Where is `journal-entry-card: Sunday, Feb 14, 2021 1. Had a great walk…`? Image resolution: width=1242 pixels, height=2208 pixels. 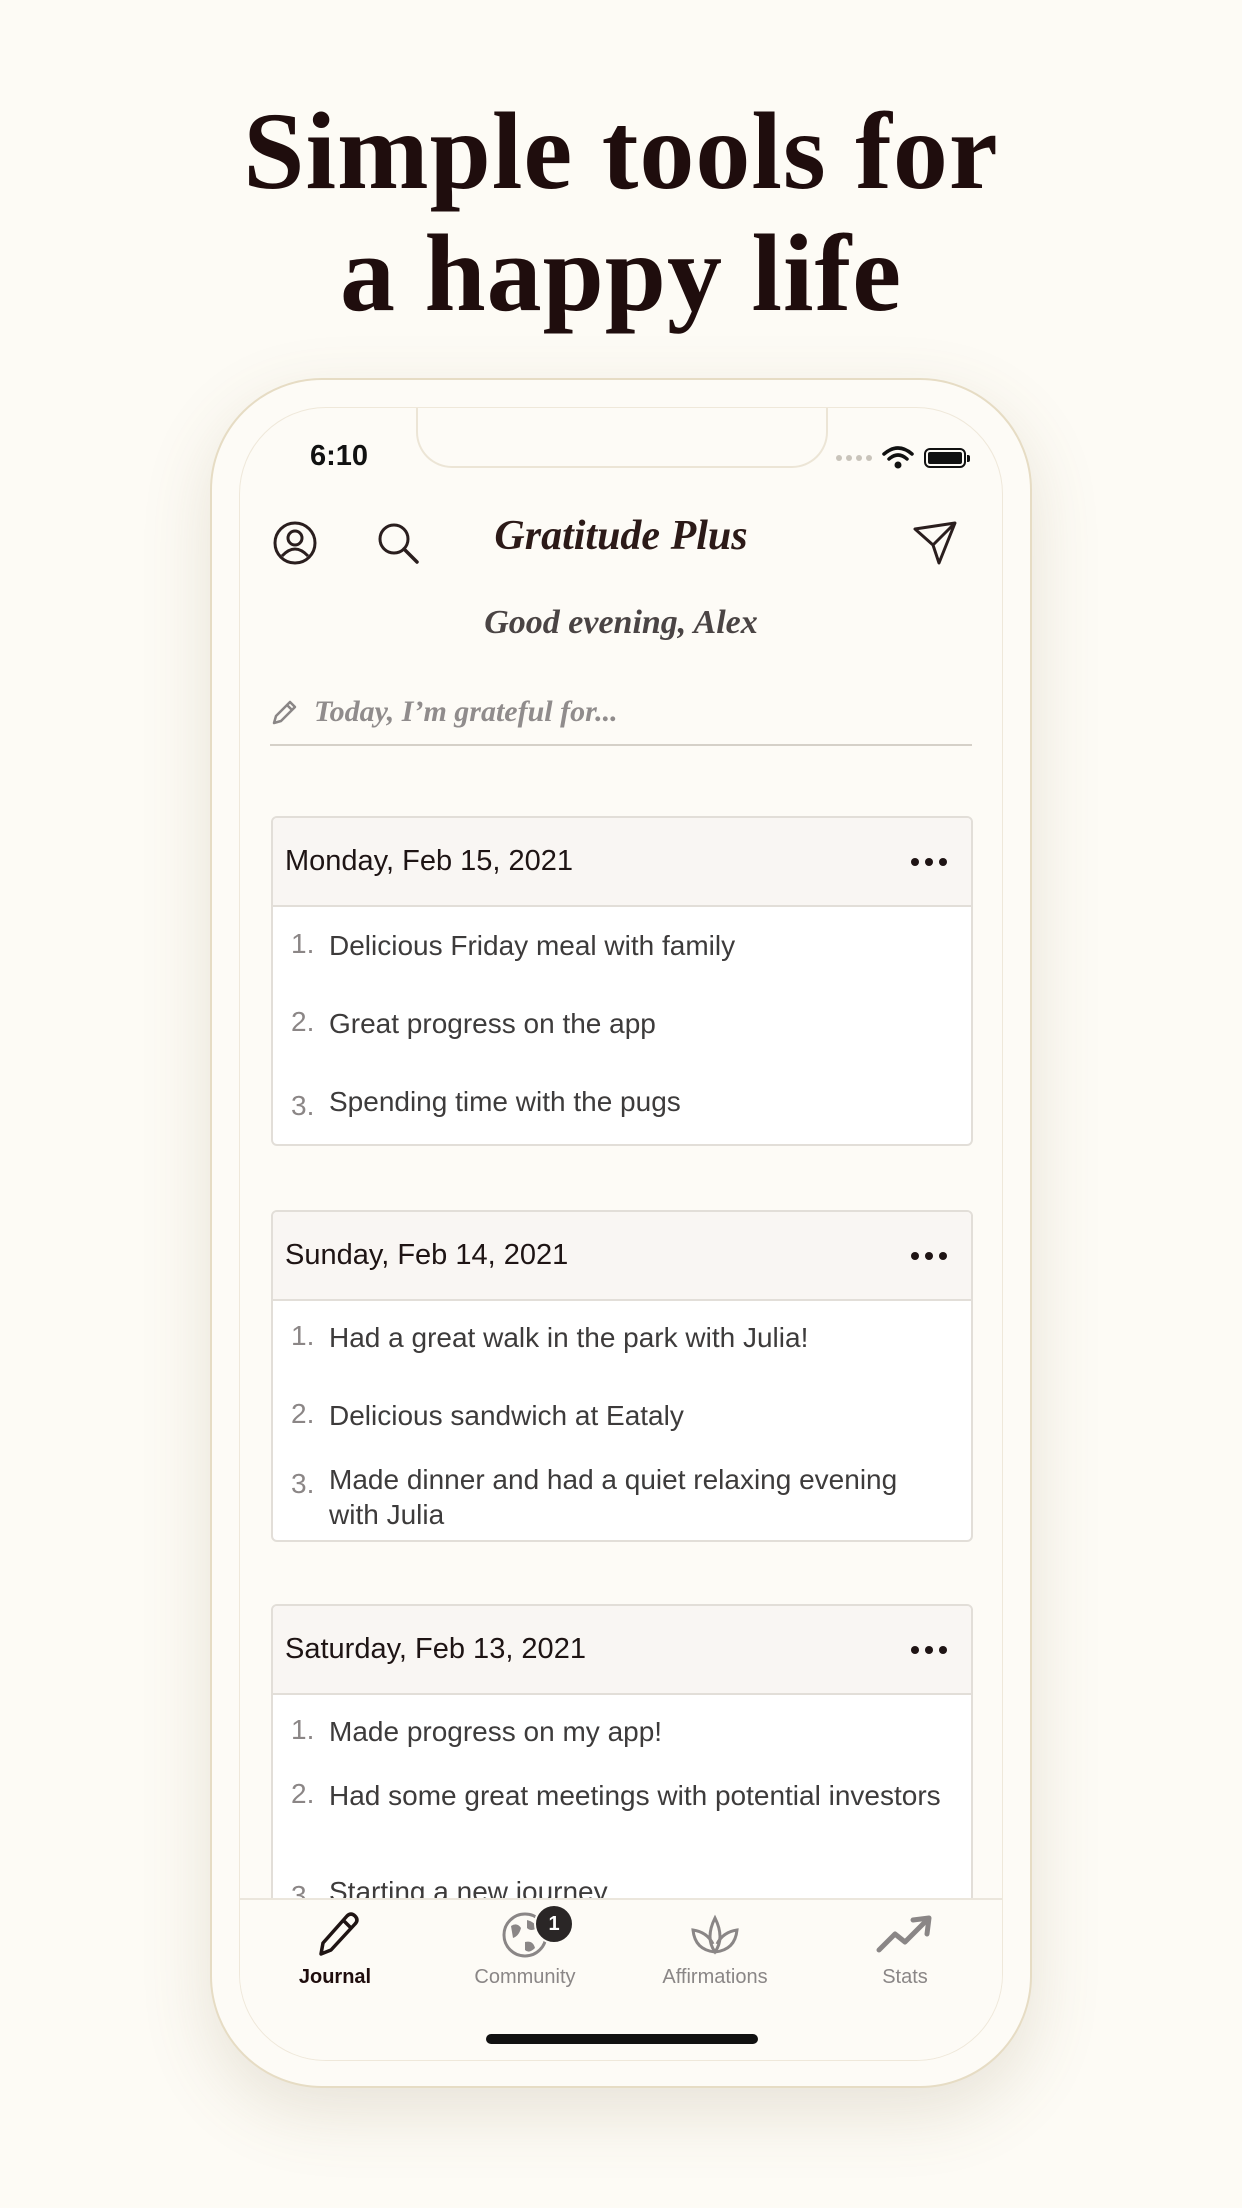 journal-entry-card: Sunday, Feb 14, 2021 1. Had a great walk… is located at coordinates (622, 1376).